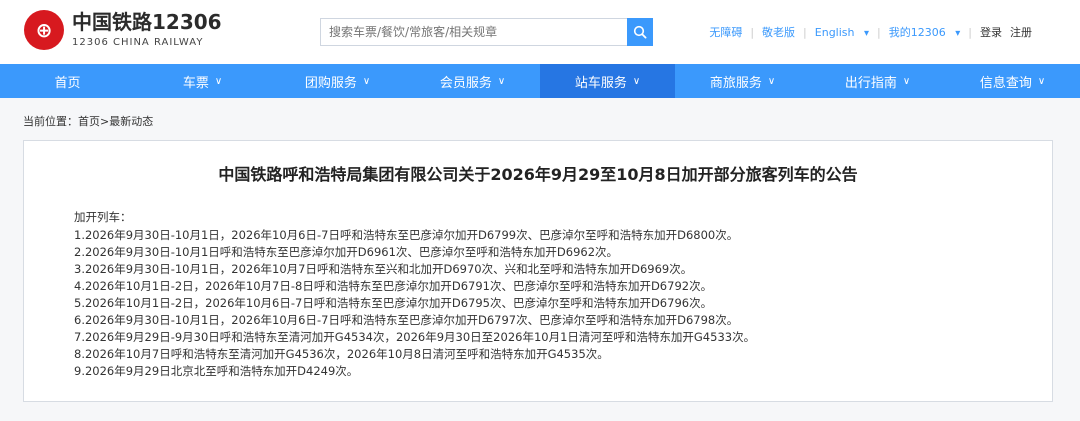 The height and width of the screenshot is (421, 1080). Describe the element at coordinates (725, 32) in the screenshot. I see `accessibility-link: 无障碍` at that location.